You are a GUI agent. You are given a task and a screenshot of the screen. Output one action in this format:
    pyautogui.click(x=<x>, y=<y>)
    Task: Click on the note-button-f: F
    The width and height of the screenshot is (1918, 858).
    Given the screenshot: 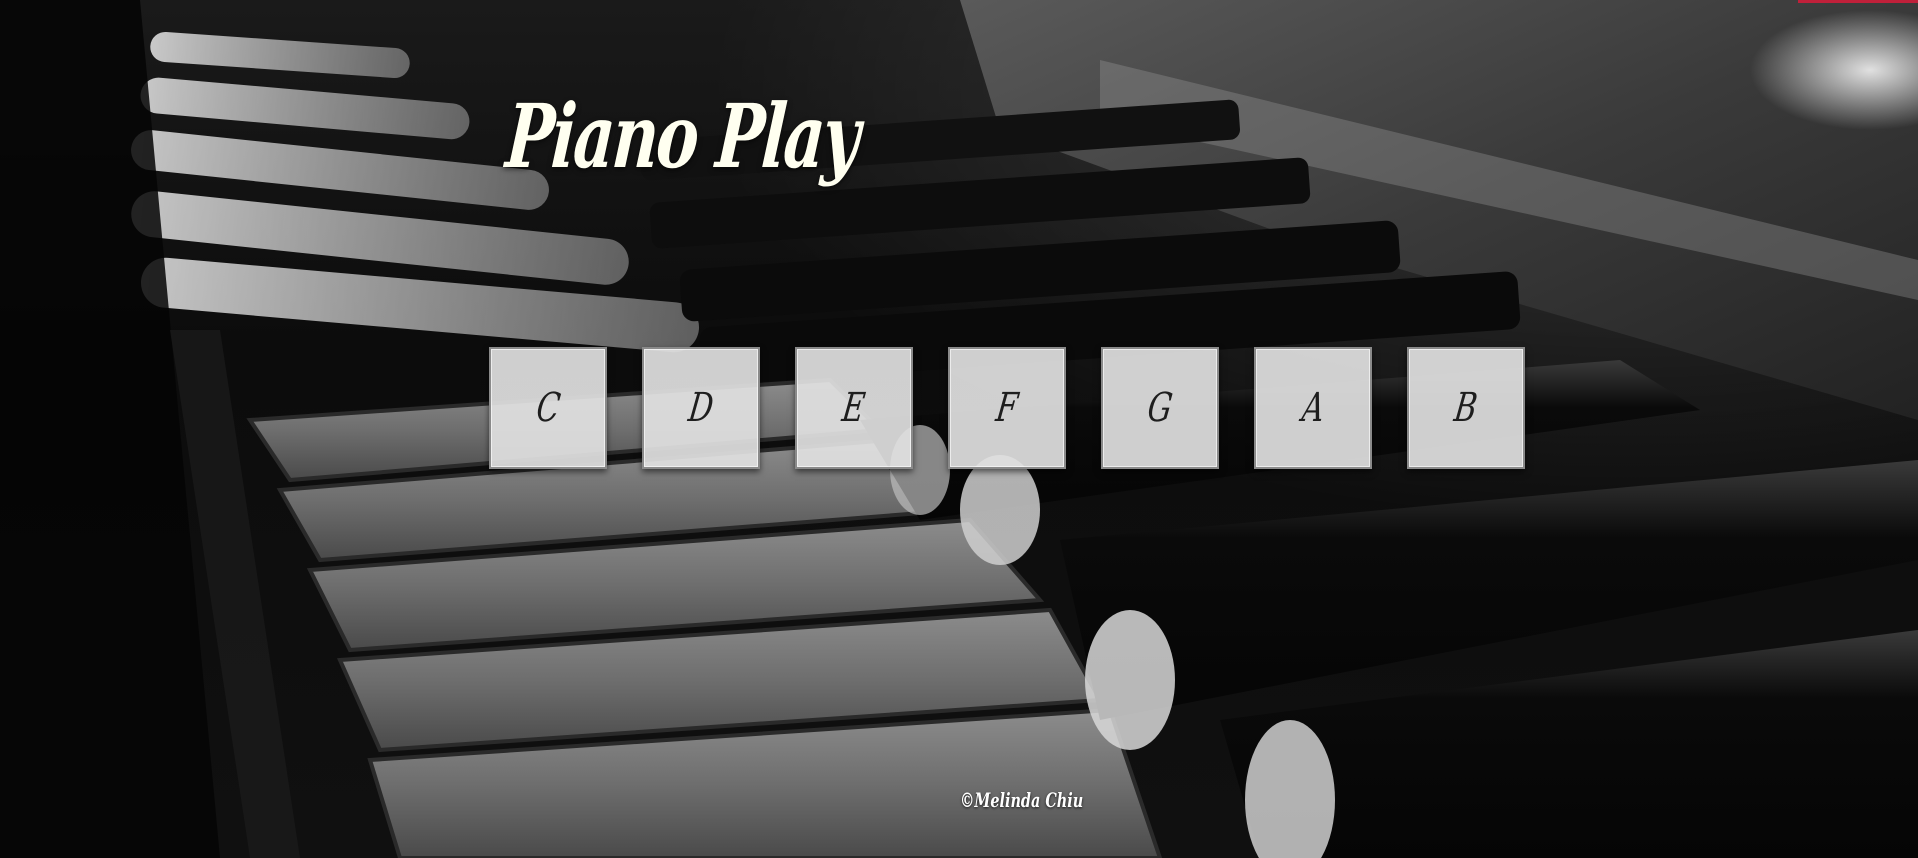 What is the action you would take?
    pyautogui.click(x=1007, y=408)
    